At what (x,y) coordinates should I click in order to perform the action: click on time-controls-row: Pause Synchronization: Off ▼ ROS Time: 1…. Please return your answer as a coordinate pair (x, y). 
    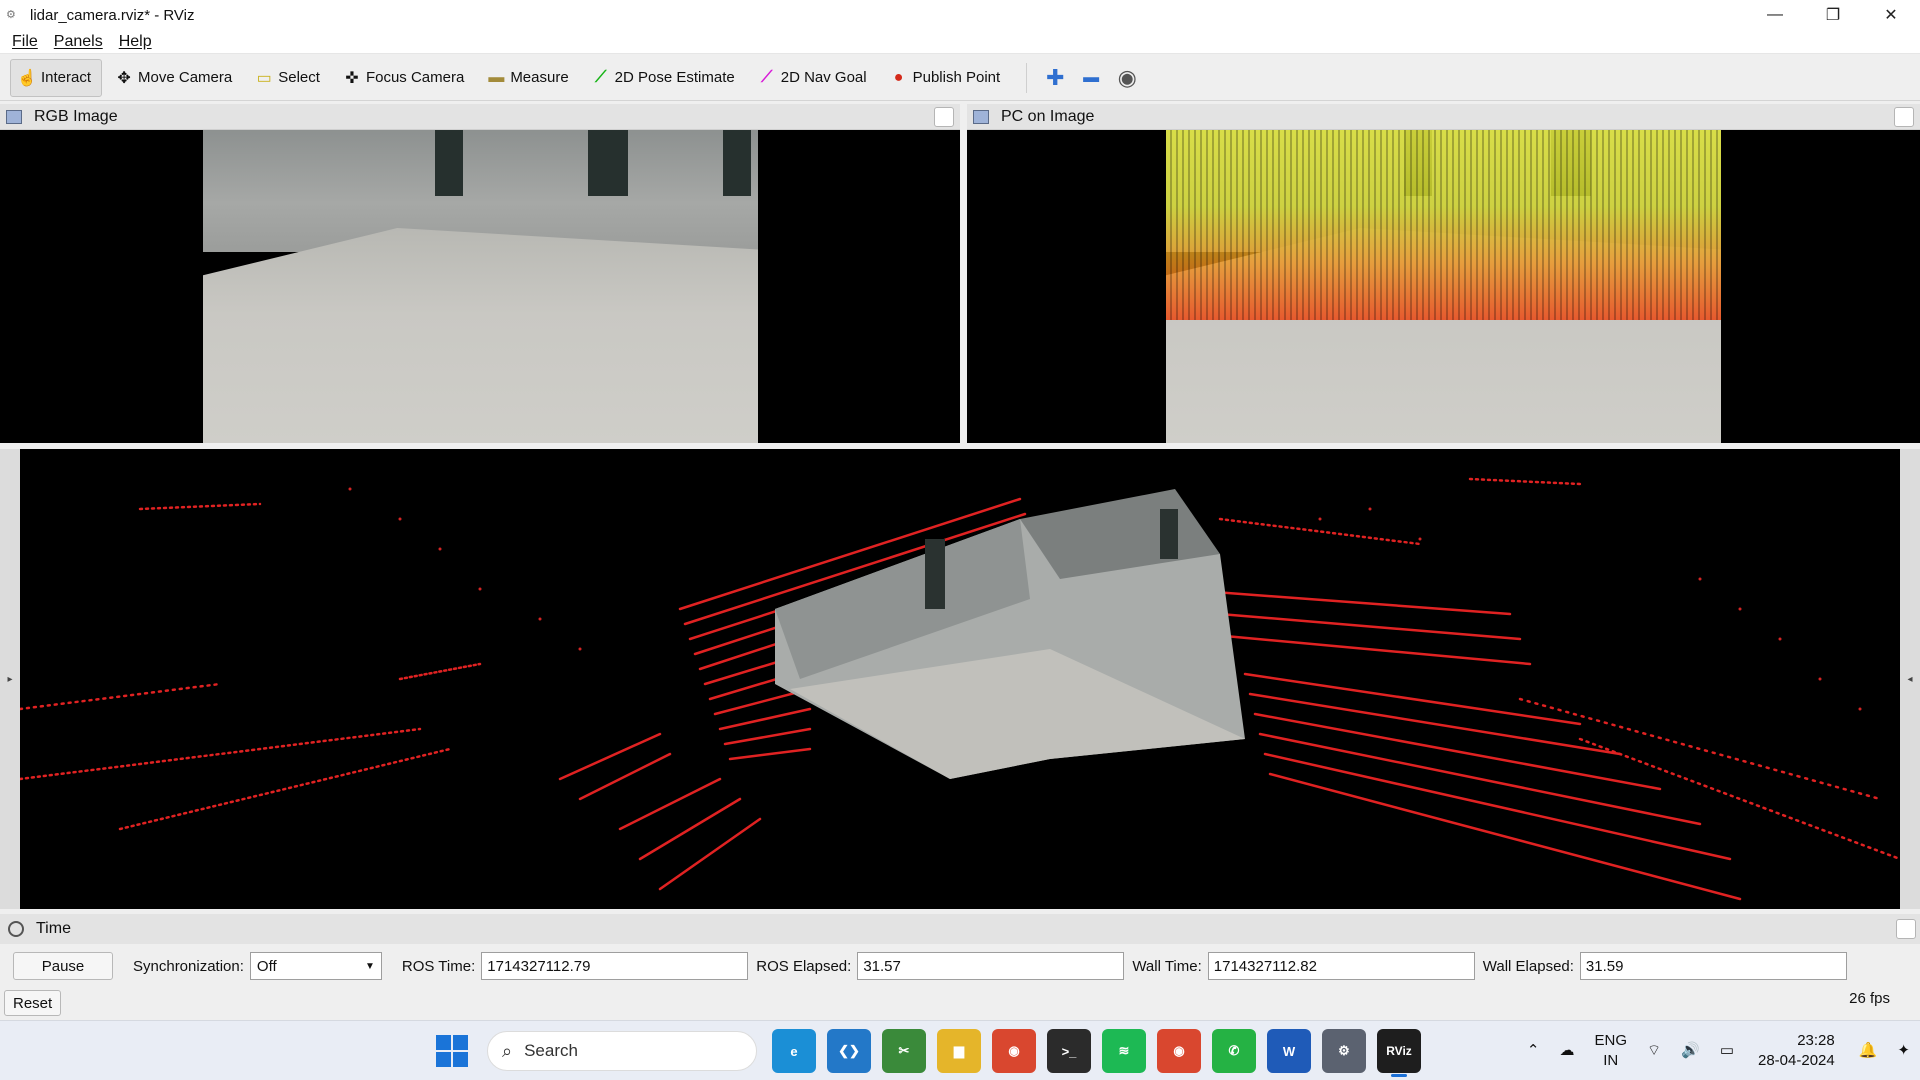
    Looking at the image, I should click on (960, 966).